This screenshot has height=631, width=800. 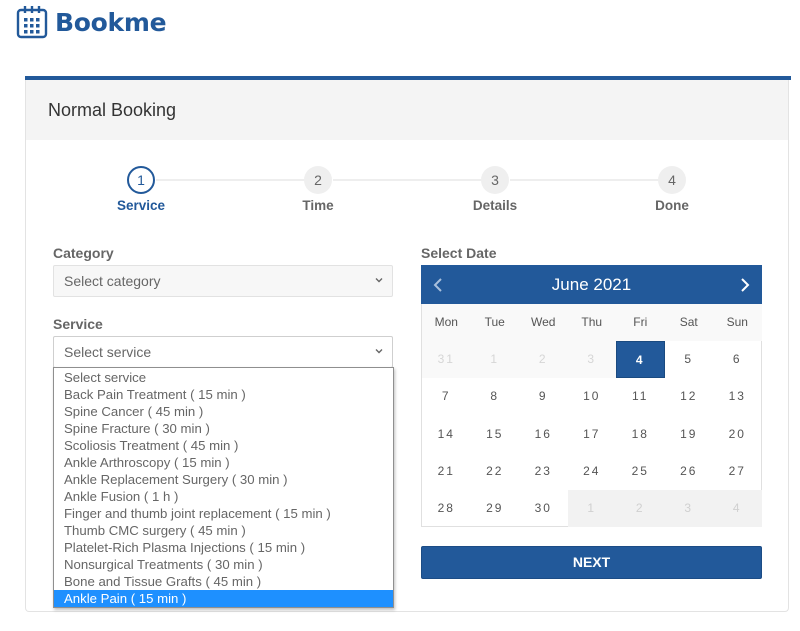 What do you see at coordinates (223, 496) in the screenshot?
I see `service-option: Ankle Fusion ( 1 h )` at bounding box center [223, 496].